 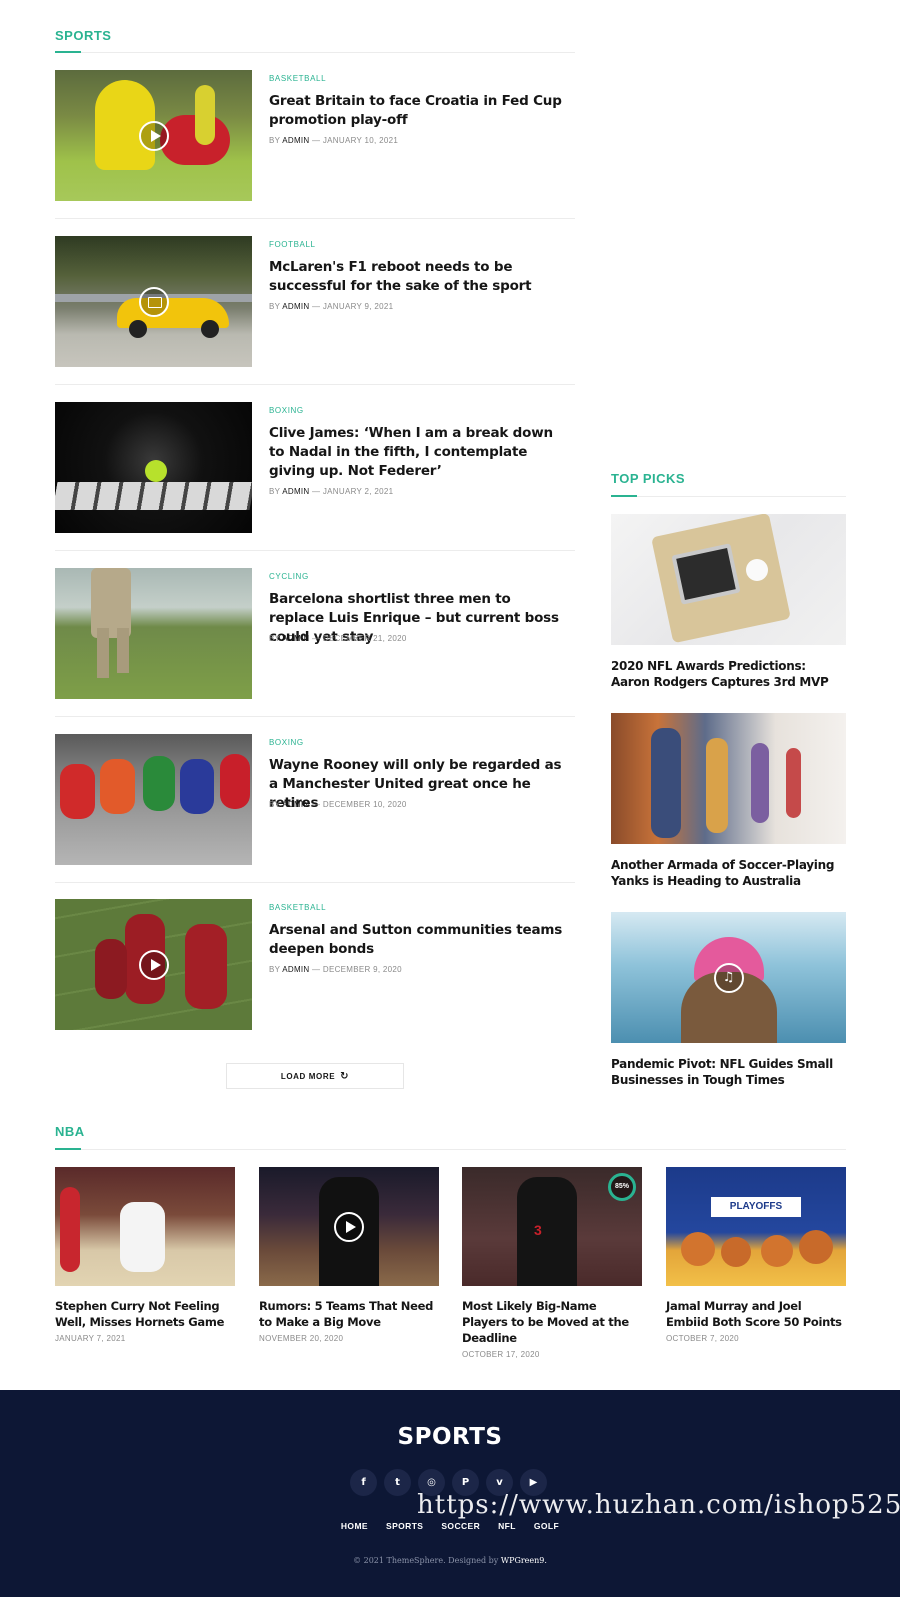 I want to click on jersey-number: 3, so click(x=538, y=1230).